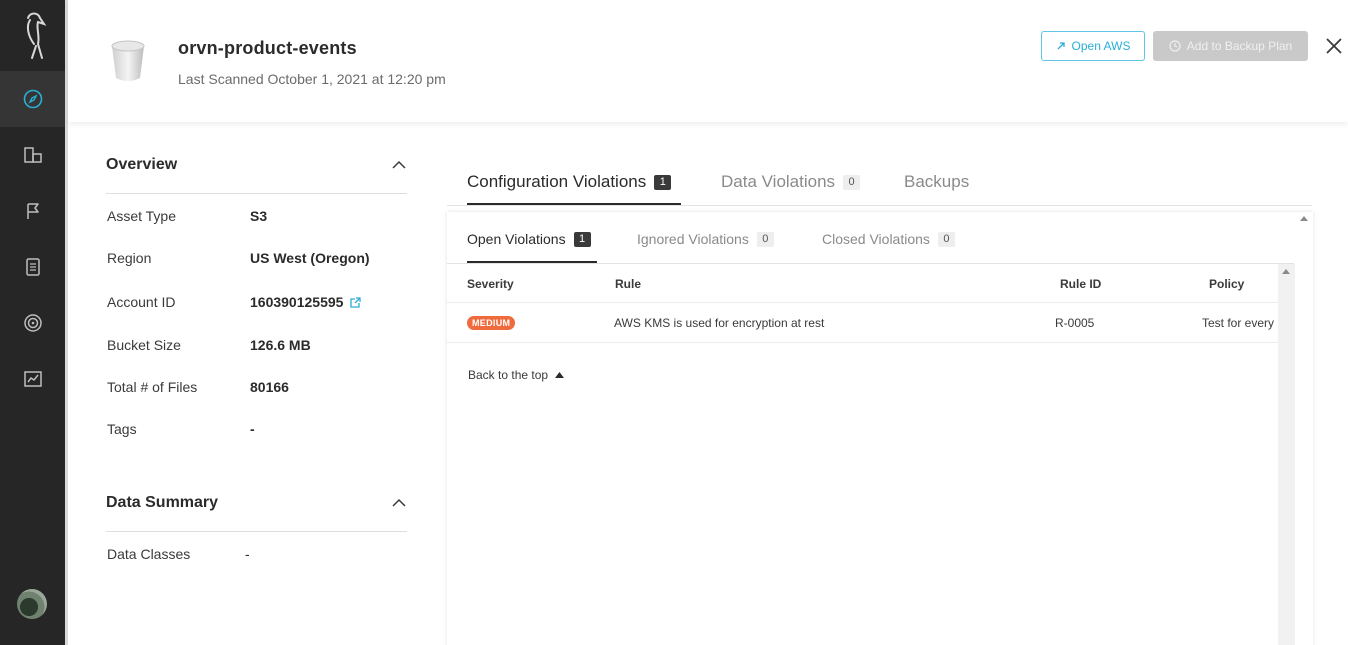 The image size is (1348, 645). I want to click on tags-label: Tags, so click(122, 429).